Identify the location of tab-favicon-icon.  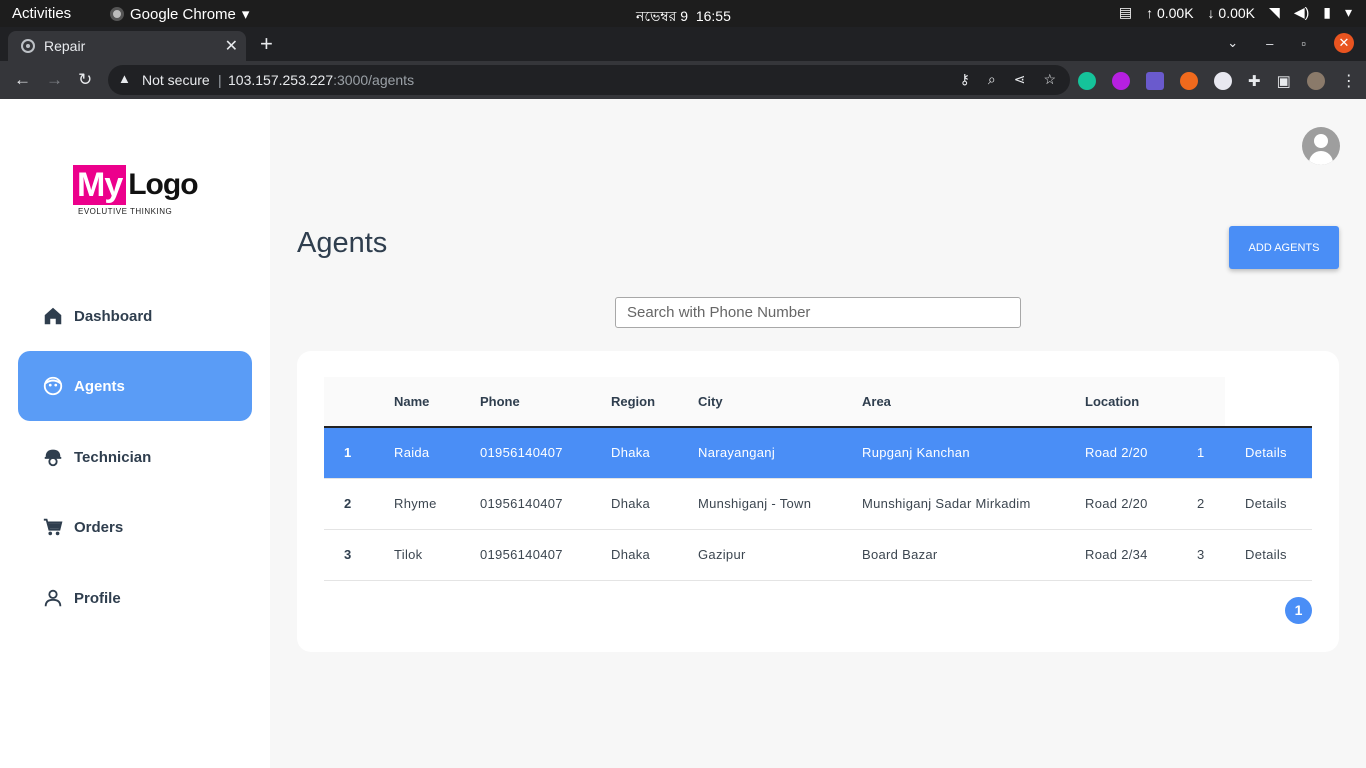
(28, 46).